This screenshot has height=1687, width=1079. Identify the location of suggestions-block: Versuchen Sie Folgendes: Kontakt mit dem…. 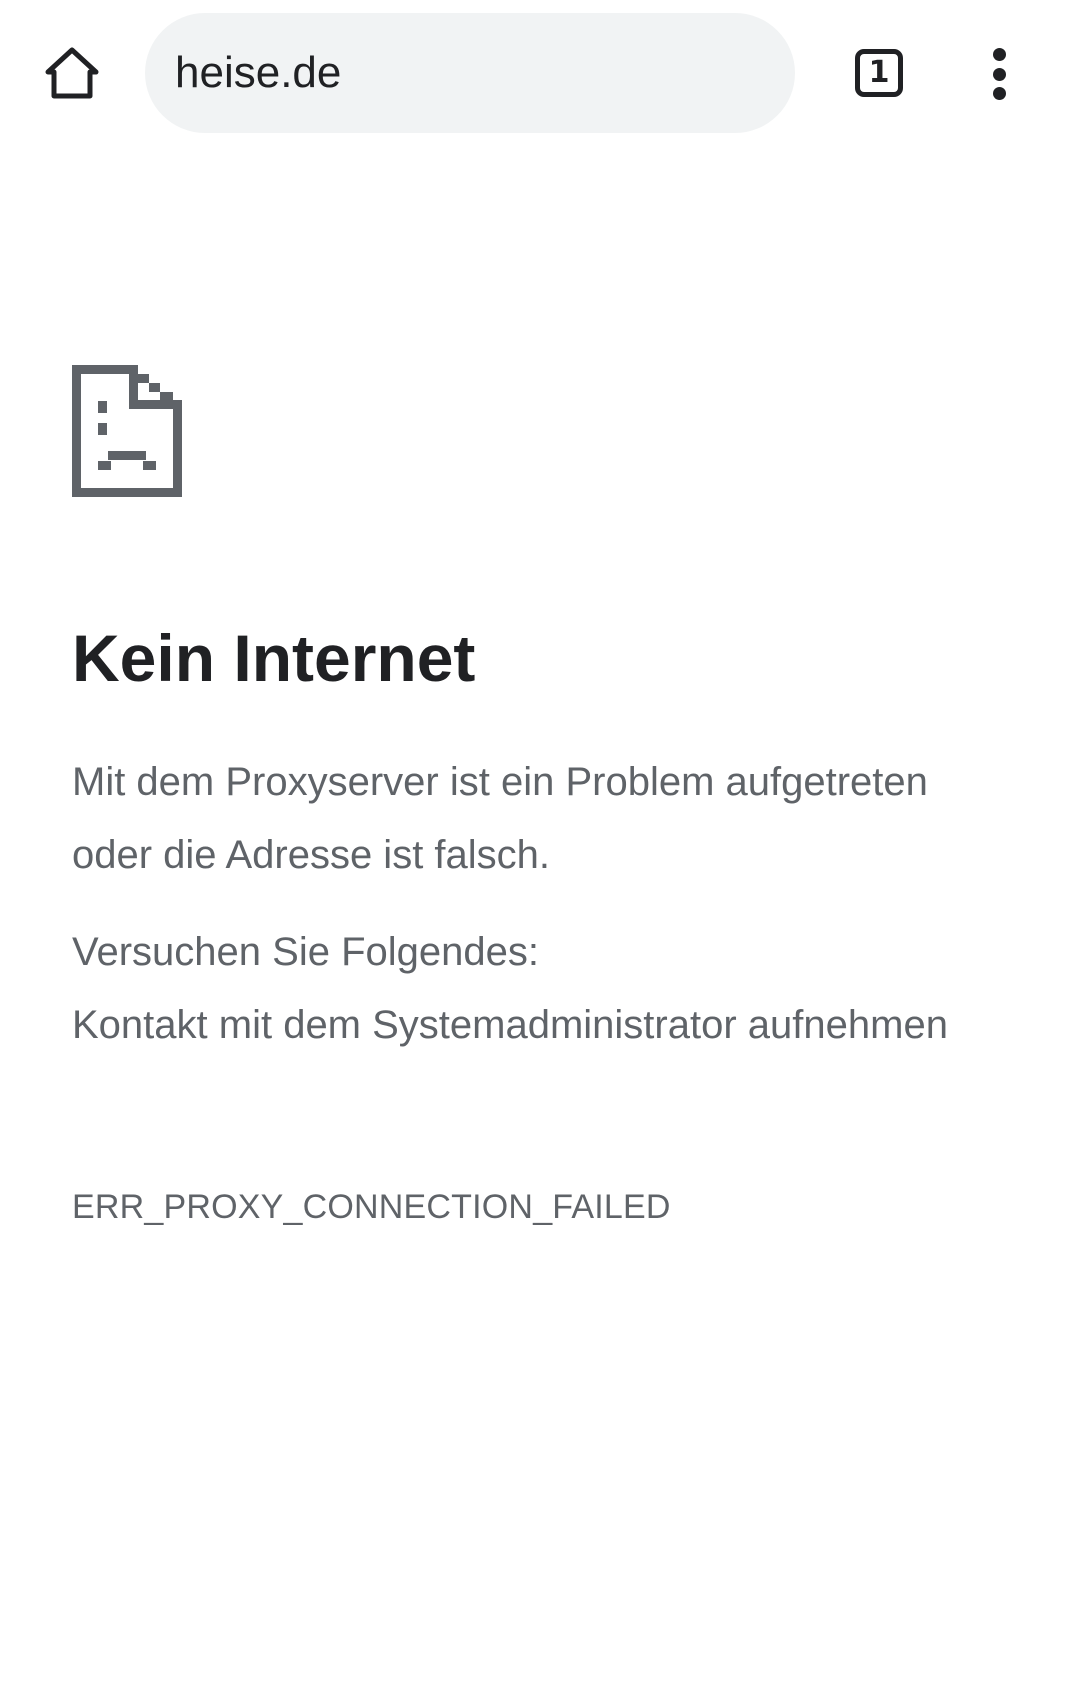
(542, 989).